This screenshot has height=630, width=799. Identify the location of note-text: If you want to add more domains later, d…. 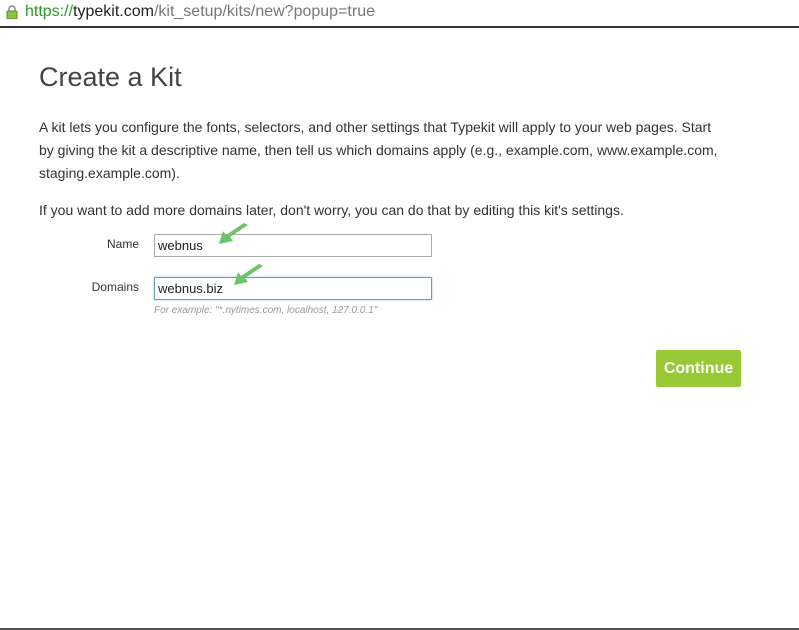
(331, 210).